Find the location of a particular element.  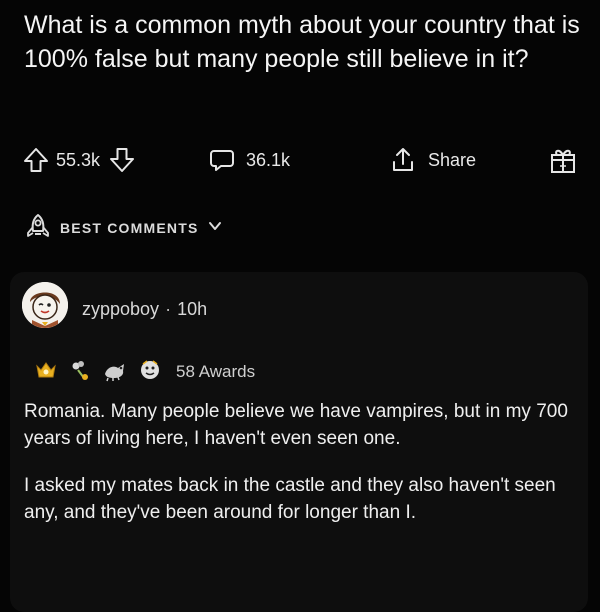

award-gift-button is located at coordinates (563, 160).